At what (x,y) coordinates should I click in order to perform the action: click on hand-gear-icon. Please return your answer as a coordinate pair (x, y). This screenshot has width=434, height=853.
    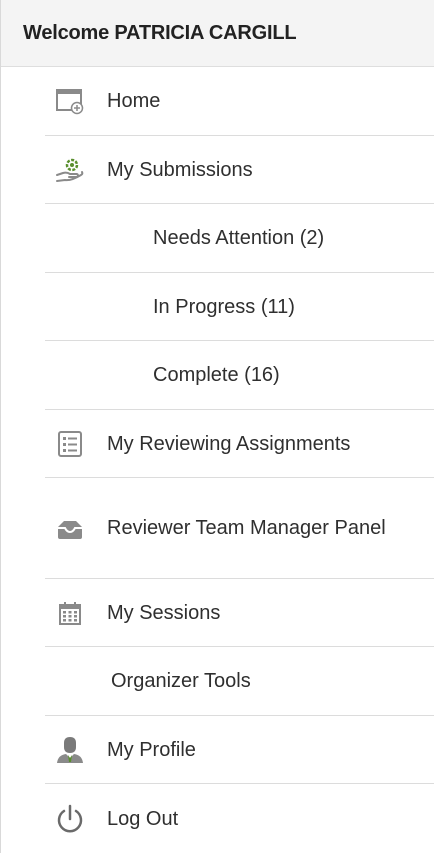
    Looking at the image, I should click on (70, 170).